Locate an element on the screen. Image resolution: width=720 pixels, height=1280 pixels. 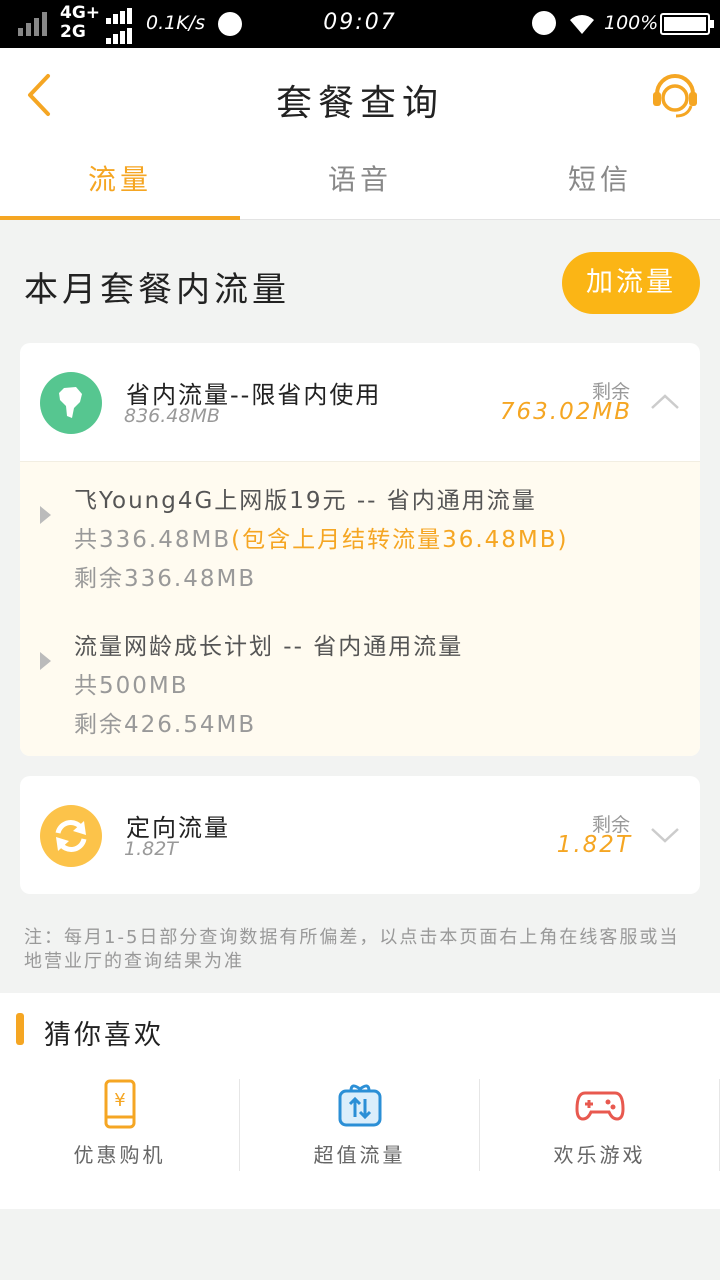
carry-over-note: (包含上月结转流量36.48MB) is located at coordinates (400, 540).